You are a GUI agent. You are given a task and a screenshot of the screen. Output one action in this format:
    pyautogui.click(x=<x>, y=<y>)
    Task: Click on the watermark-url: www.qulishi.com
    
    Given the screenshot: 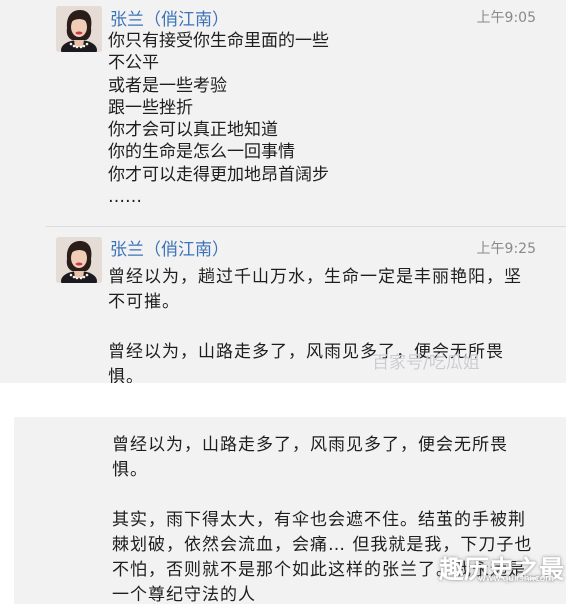 What is the action you would take?
    pyautogui.click(x=516, y=579)
    